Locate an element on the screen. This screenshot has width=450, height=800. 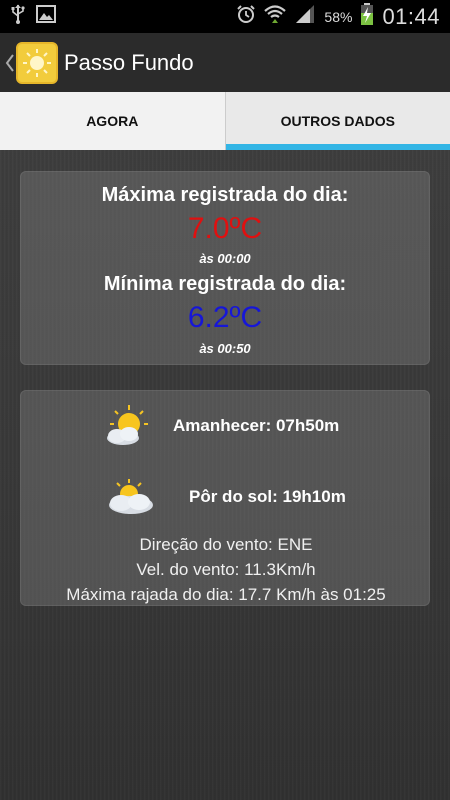
max-temp-label-text: Máxima registrada do dia: is located at coordinates (225, 195).